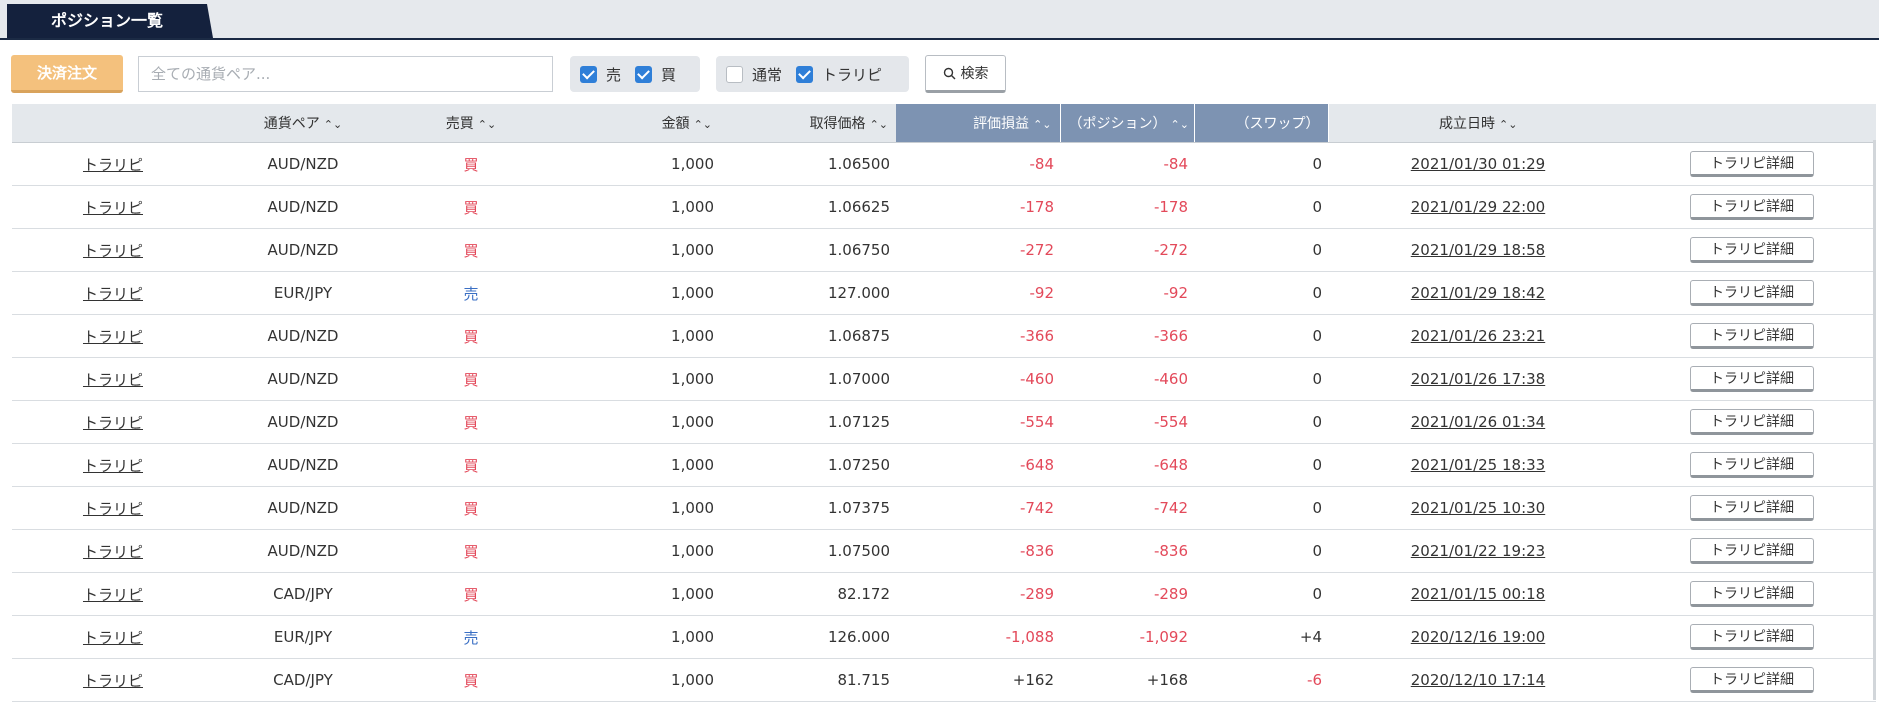  I want to click on pl-cell: -178, so click(978, 207).